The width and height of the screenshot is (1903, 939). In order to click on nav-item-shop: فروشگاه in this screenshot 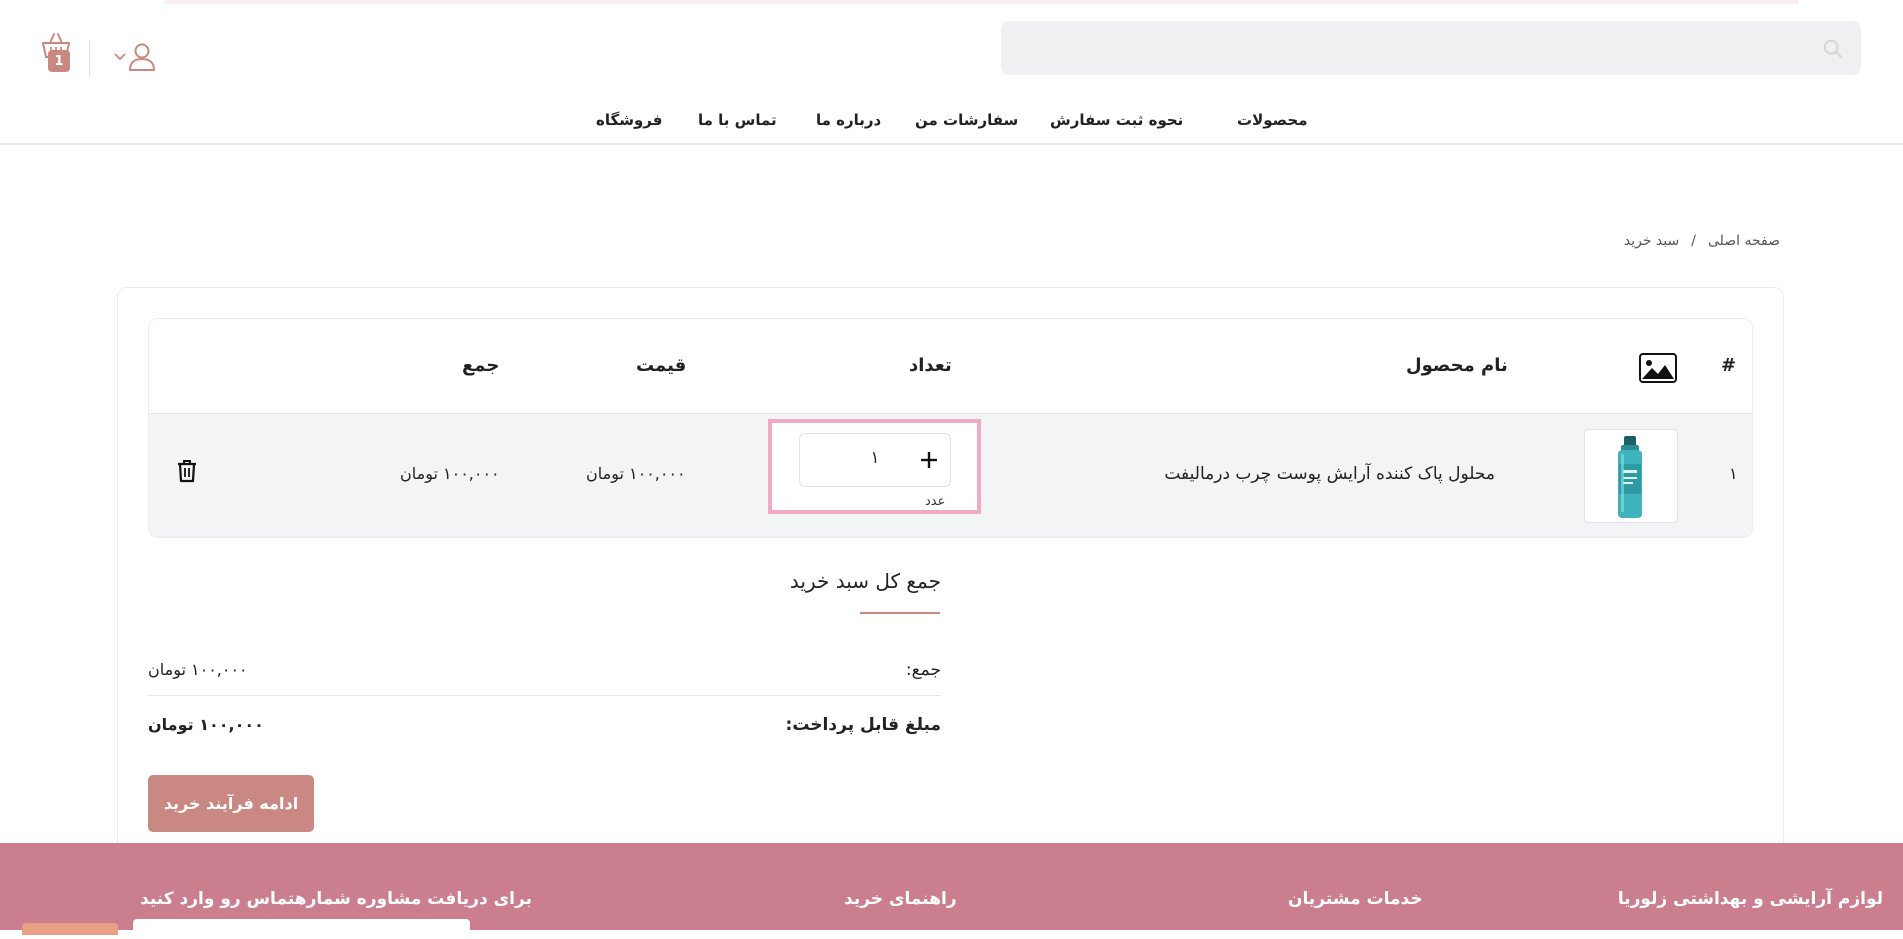, I will do `click(629, 120)`.